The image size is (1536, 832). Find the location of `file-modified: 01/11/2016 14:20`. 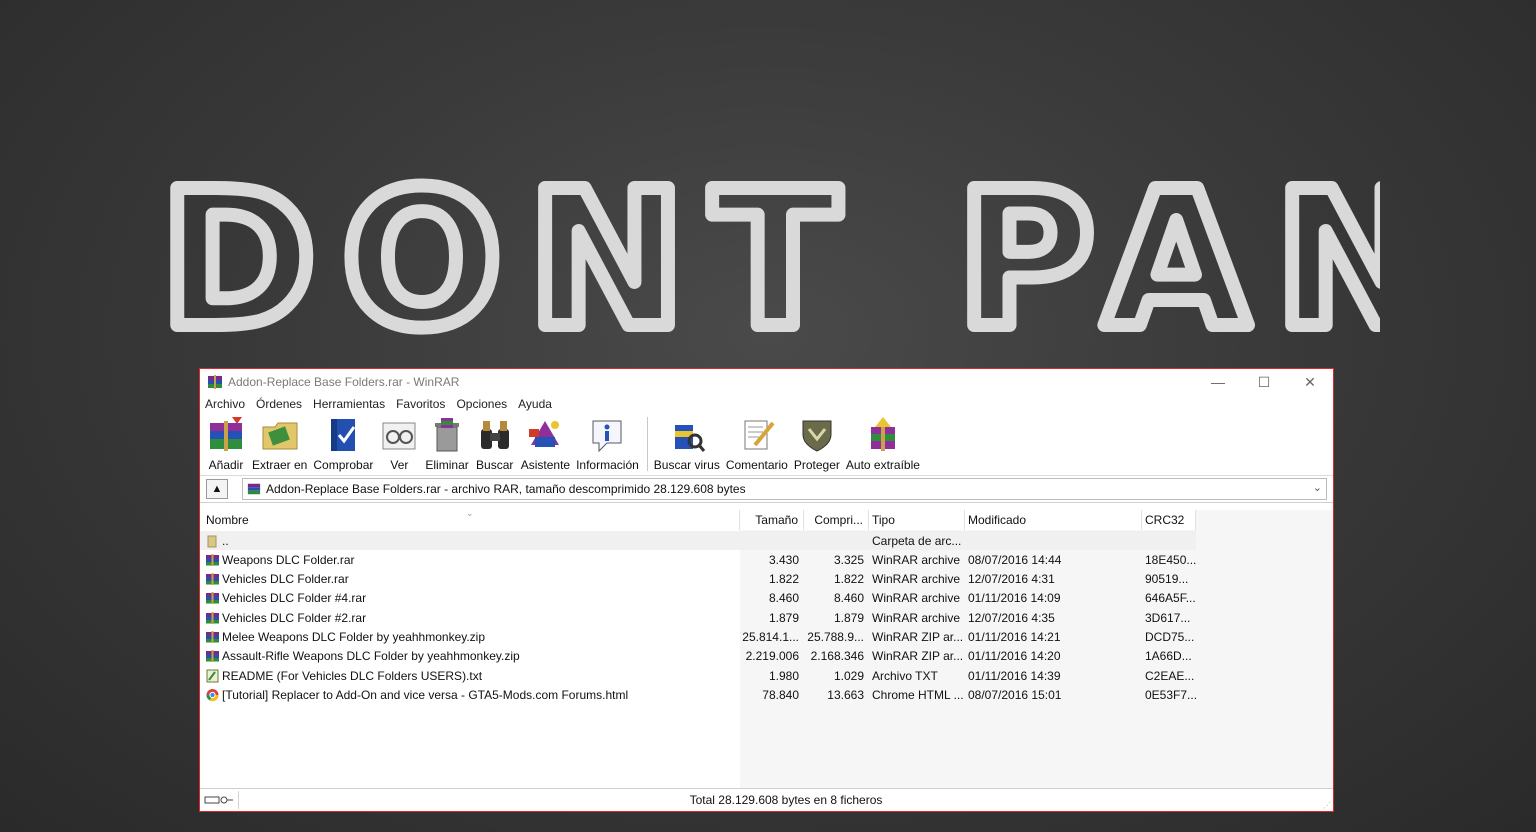

file-modified: 01/11/2016 14:20 is located at coordinates (1014, 656).